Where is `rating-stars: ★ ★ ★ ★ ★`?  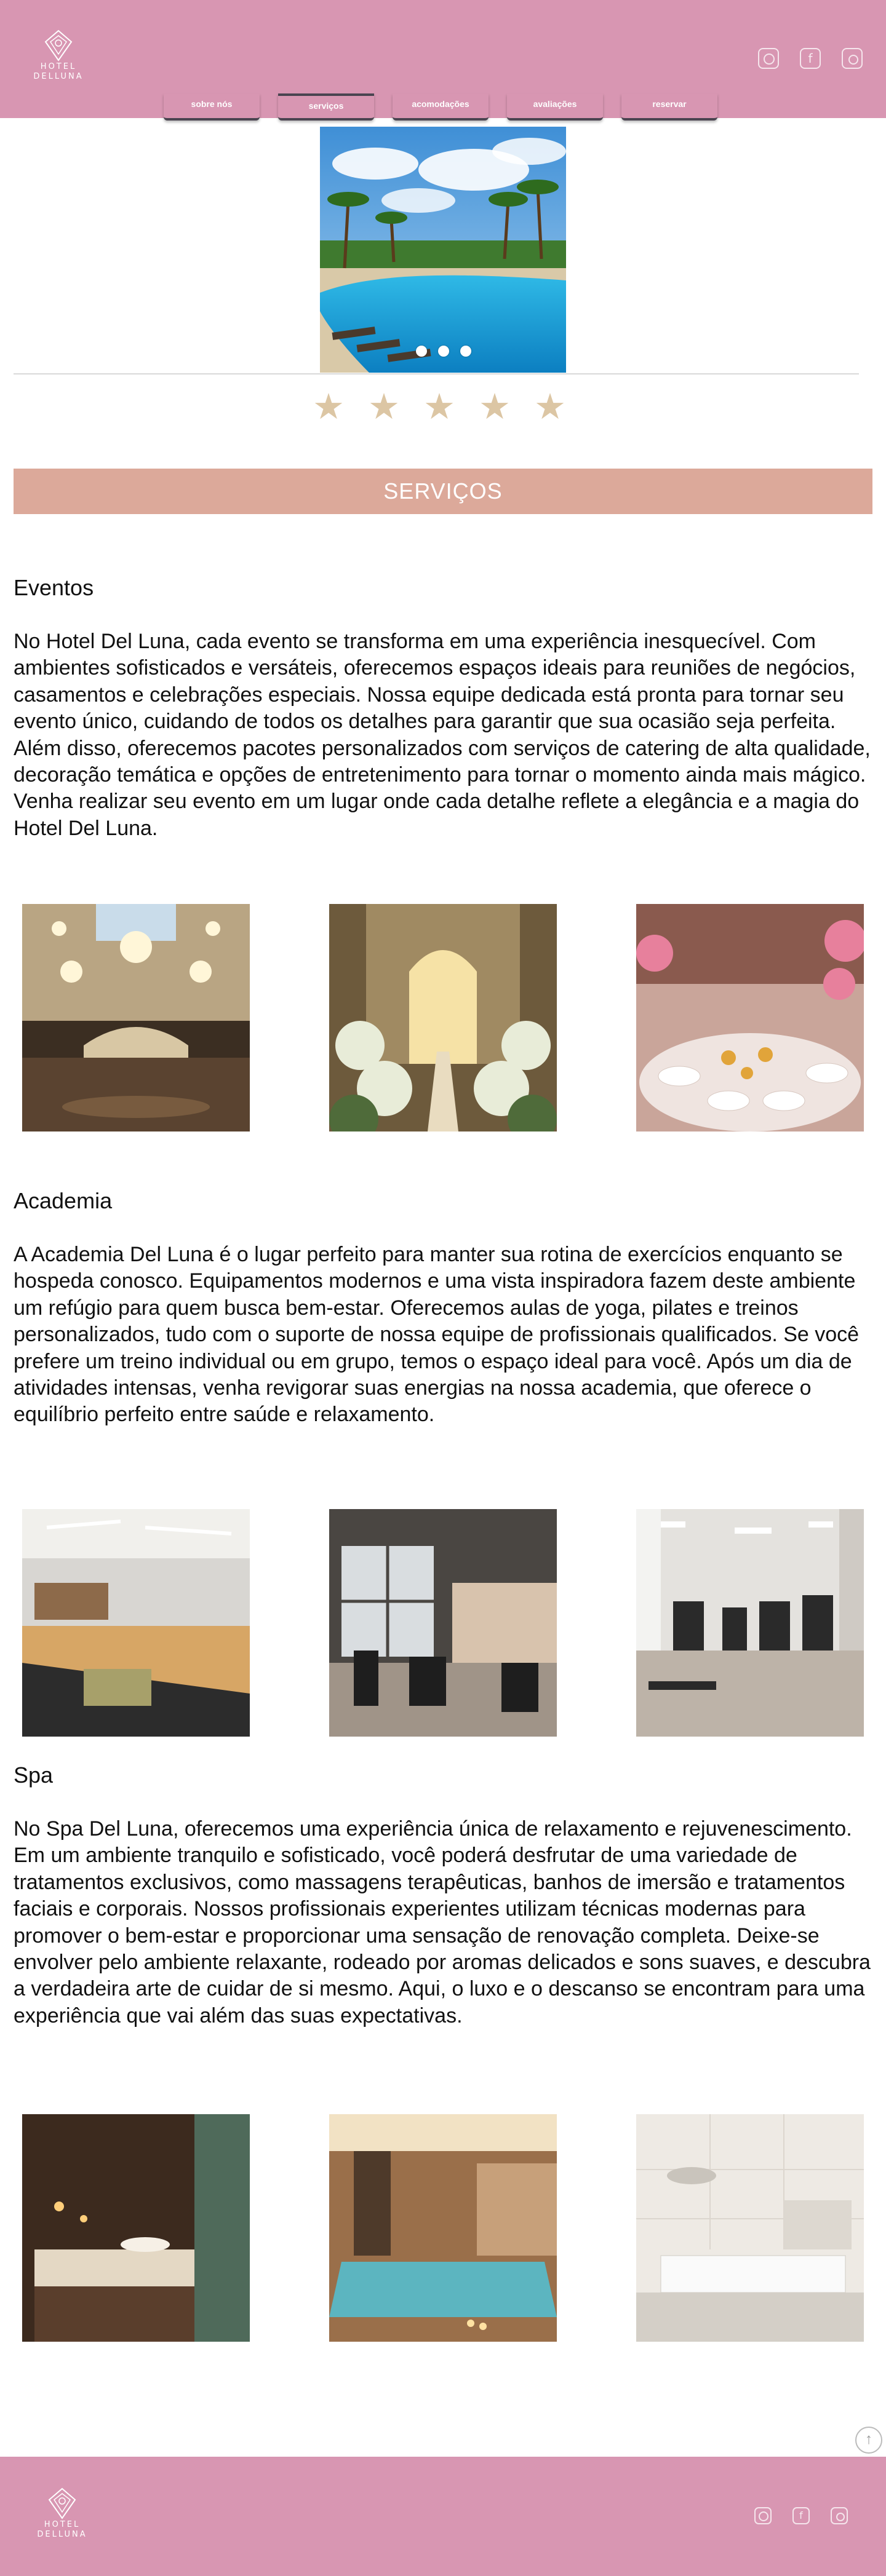
rating-stars: ★ ★ ★ ★ ★ is located at coordinates (439, 407).